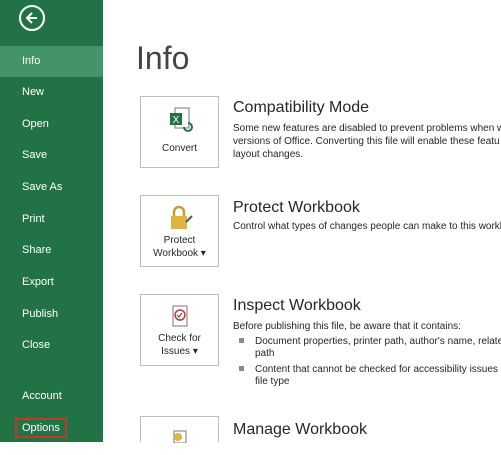 The height and width of the screenshot is (455, 501). What do you see at coordinates (51, 314) in the screenshot?
I see `sidebar-item-publish: Publish` at bounding box center [51, 314].